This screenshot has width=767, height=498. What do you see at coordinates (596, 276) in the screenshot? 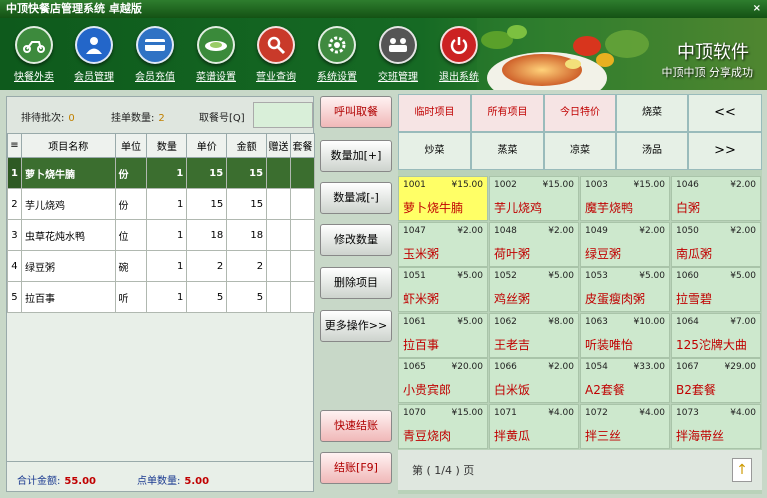
I see `dish-code: 1053` at bounding box center [596, 276].